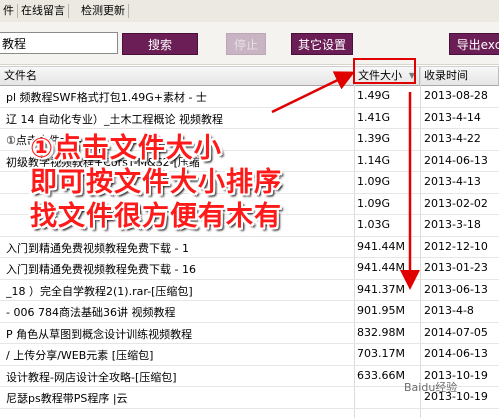 This screenshot has height=418, width=499. I want to click on file-name: P 角色从草图到概念设计训练视频教程, so click(99, 334).